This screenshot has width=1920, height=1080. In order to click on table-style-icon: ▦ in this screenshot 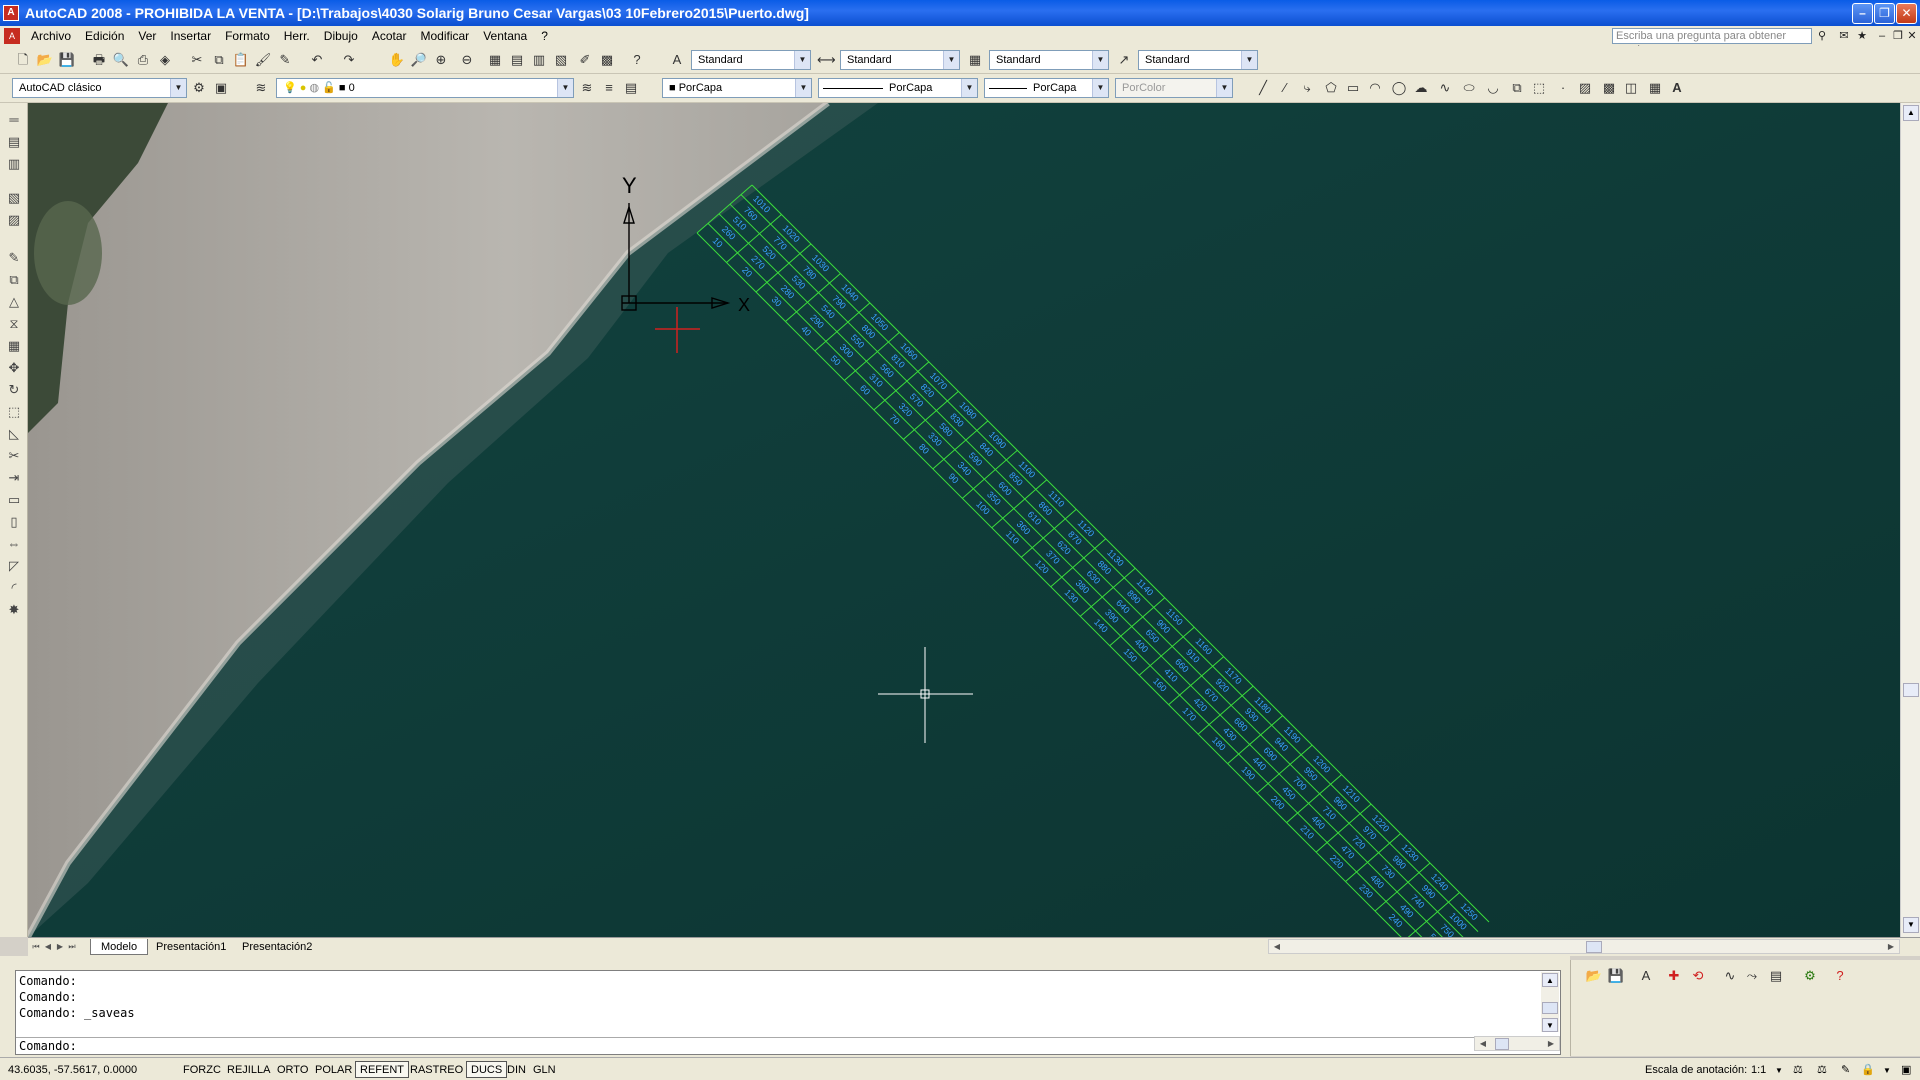, I will do `click(975, 60)`.